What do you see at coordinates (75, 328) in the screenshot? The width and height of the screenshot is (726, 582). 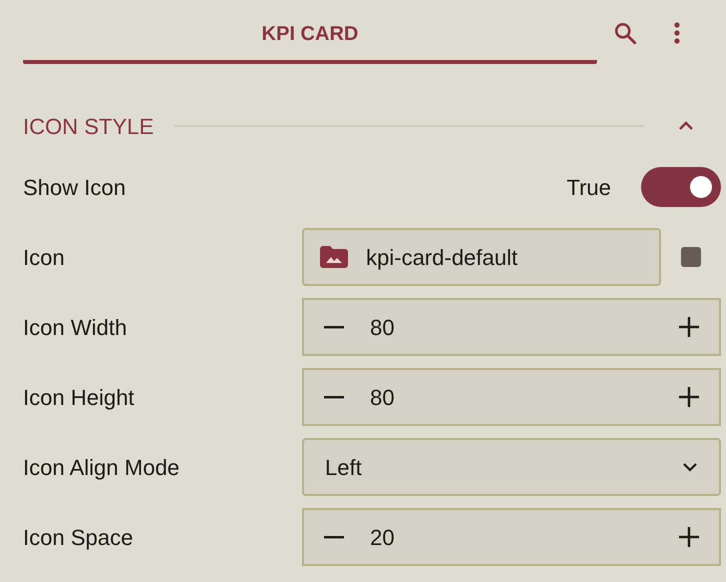 I see `field-label: Icon Width` at bounding box center [75, 328].